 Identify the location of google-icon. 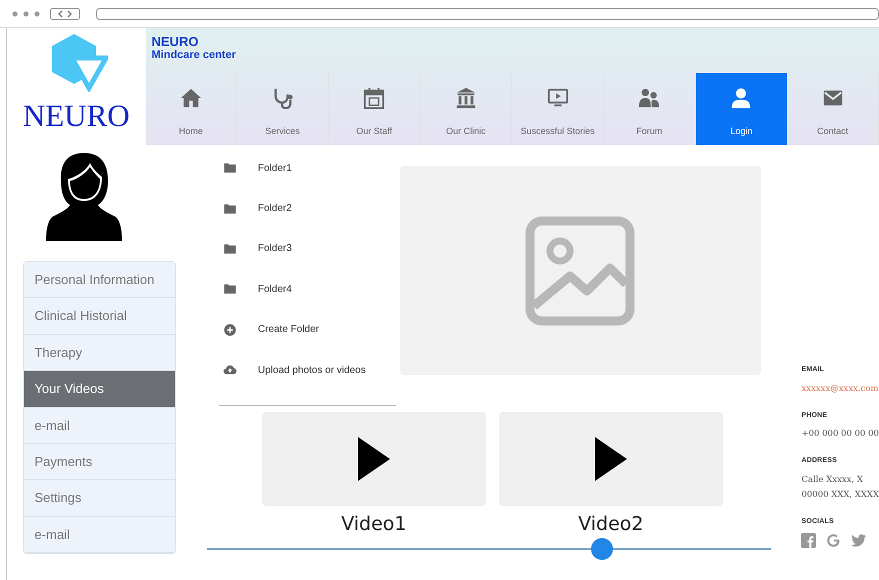
(834, 540).